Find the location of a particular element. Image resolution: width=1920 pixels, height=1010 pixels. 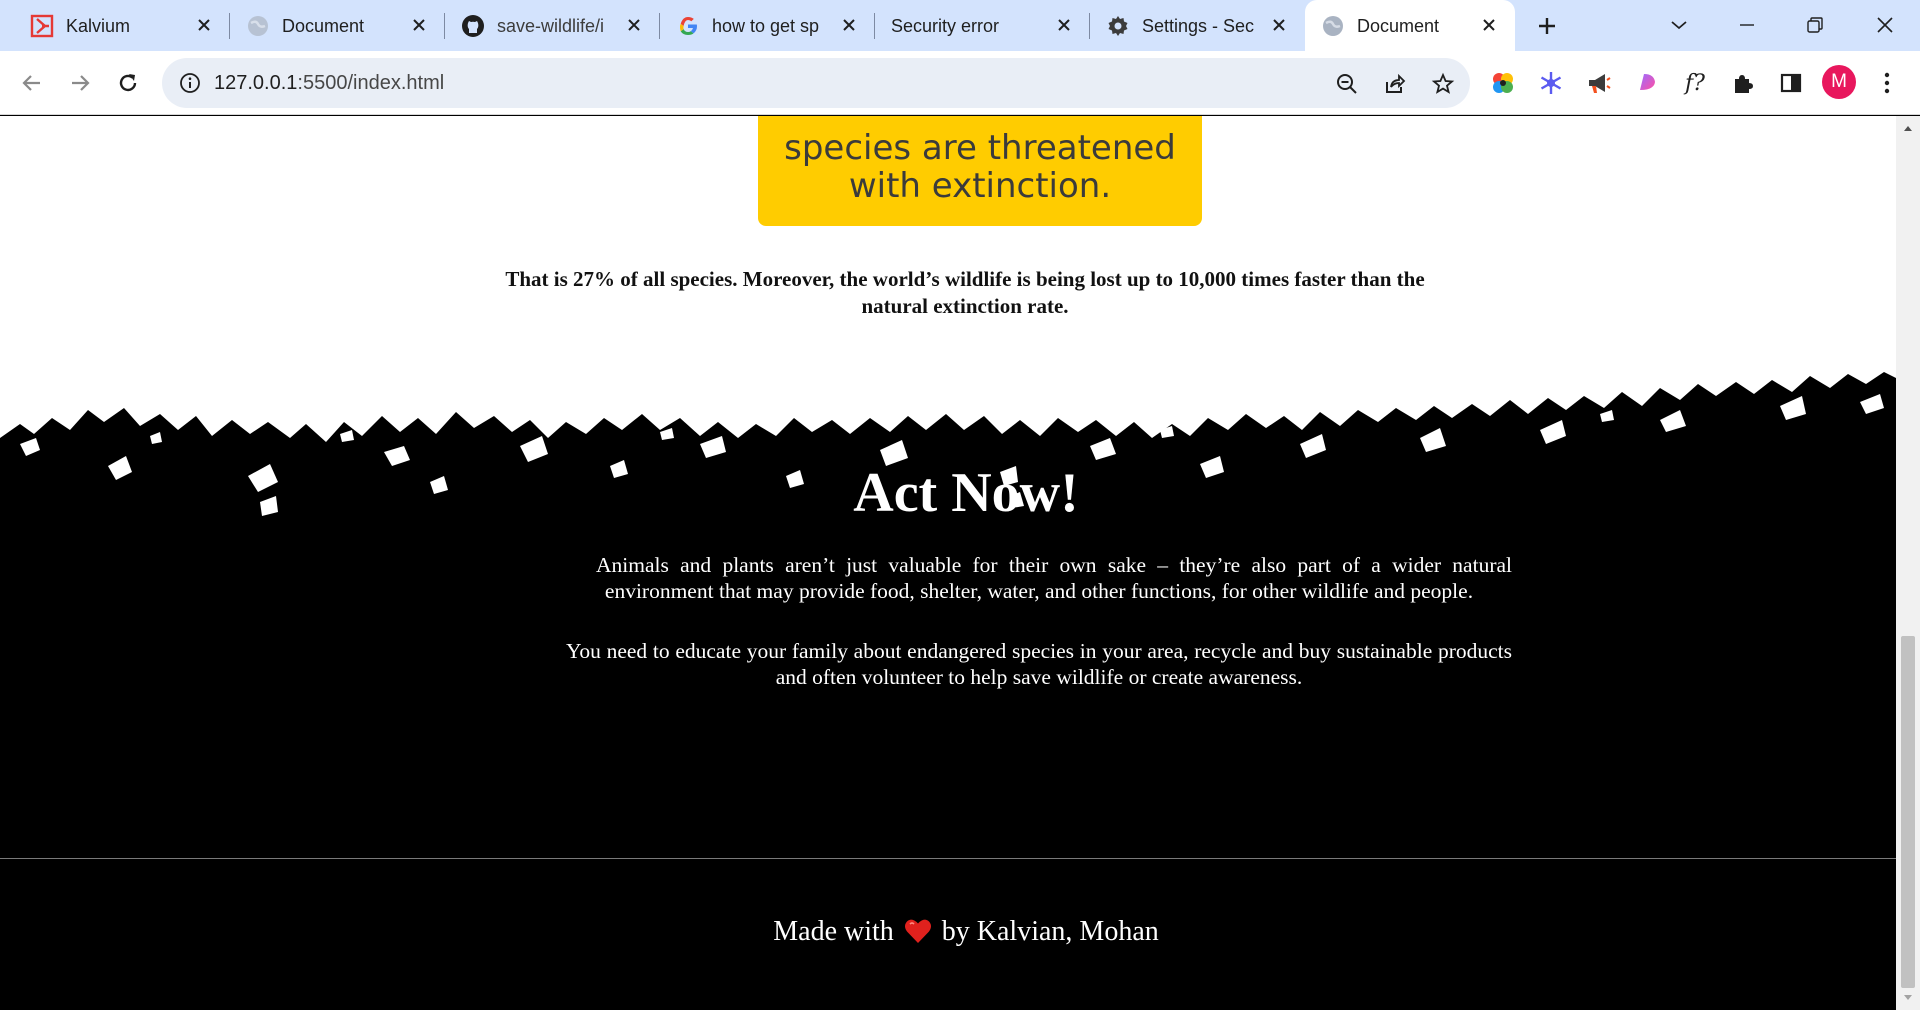

forward-button is located at coordinates (80, 83).